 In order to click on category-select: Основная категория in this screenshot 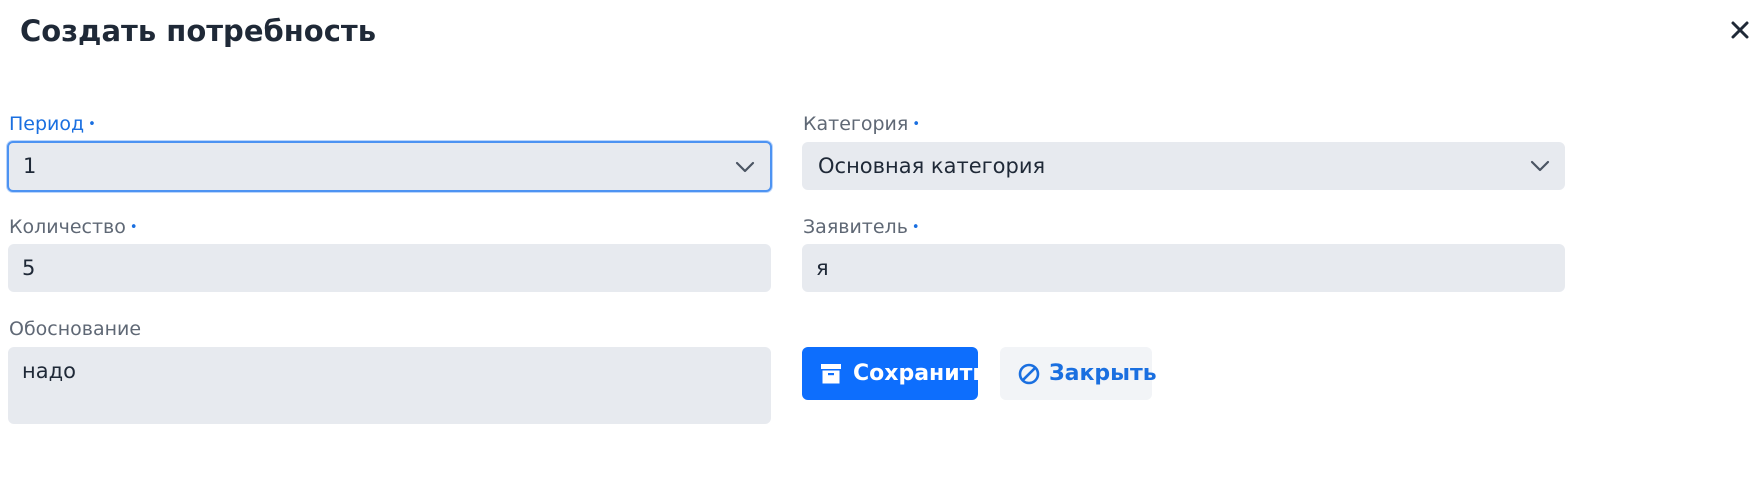, I will do `click(1183, 166)`.